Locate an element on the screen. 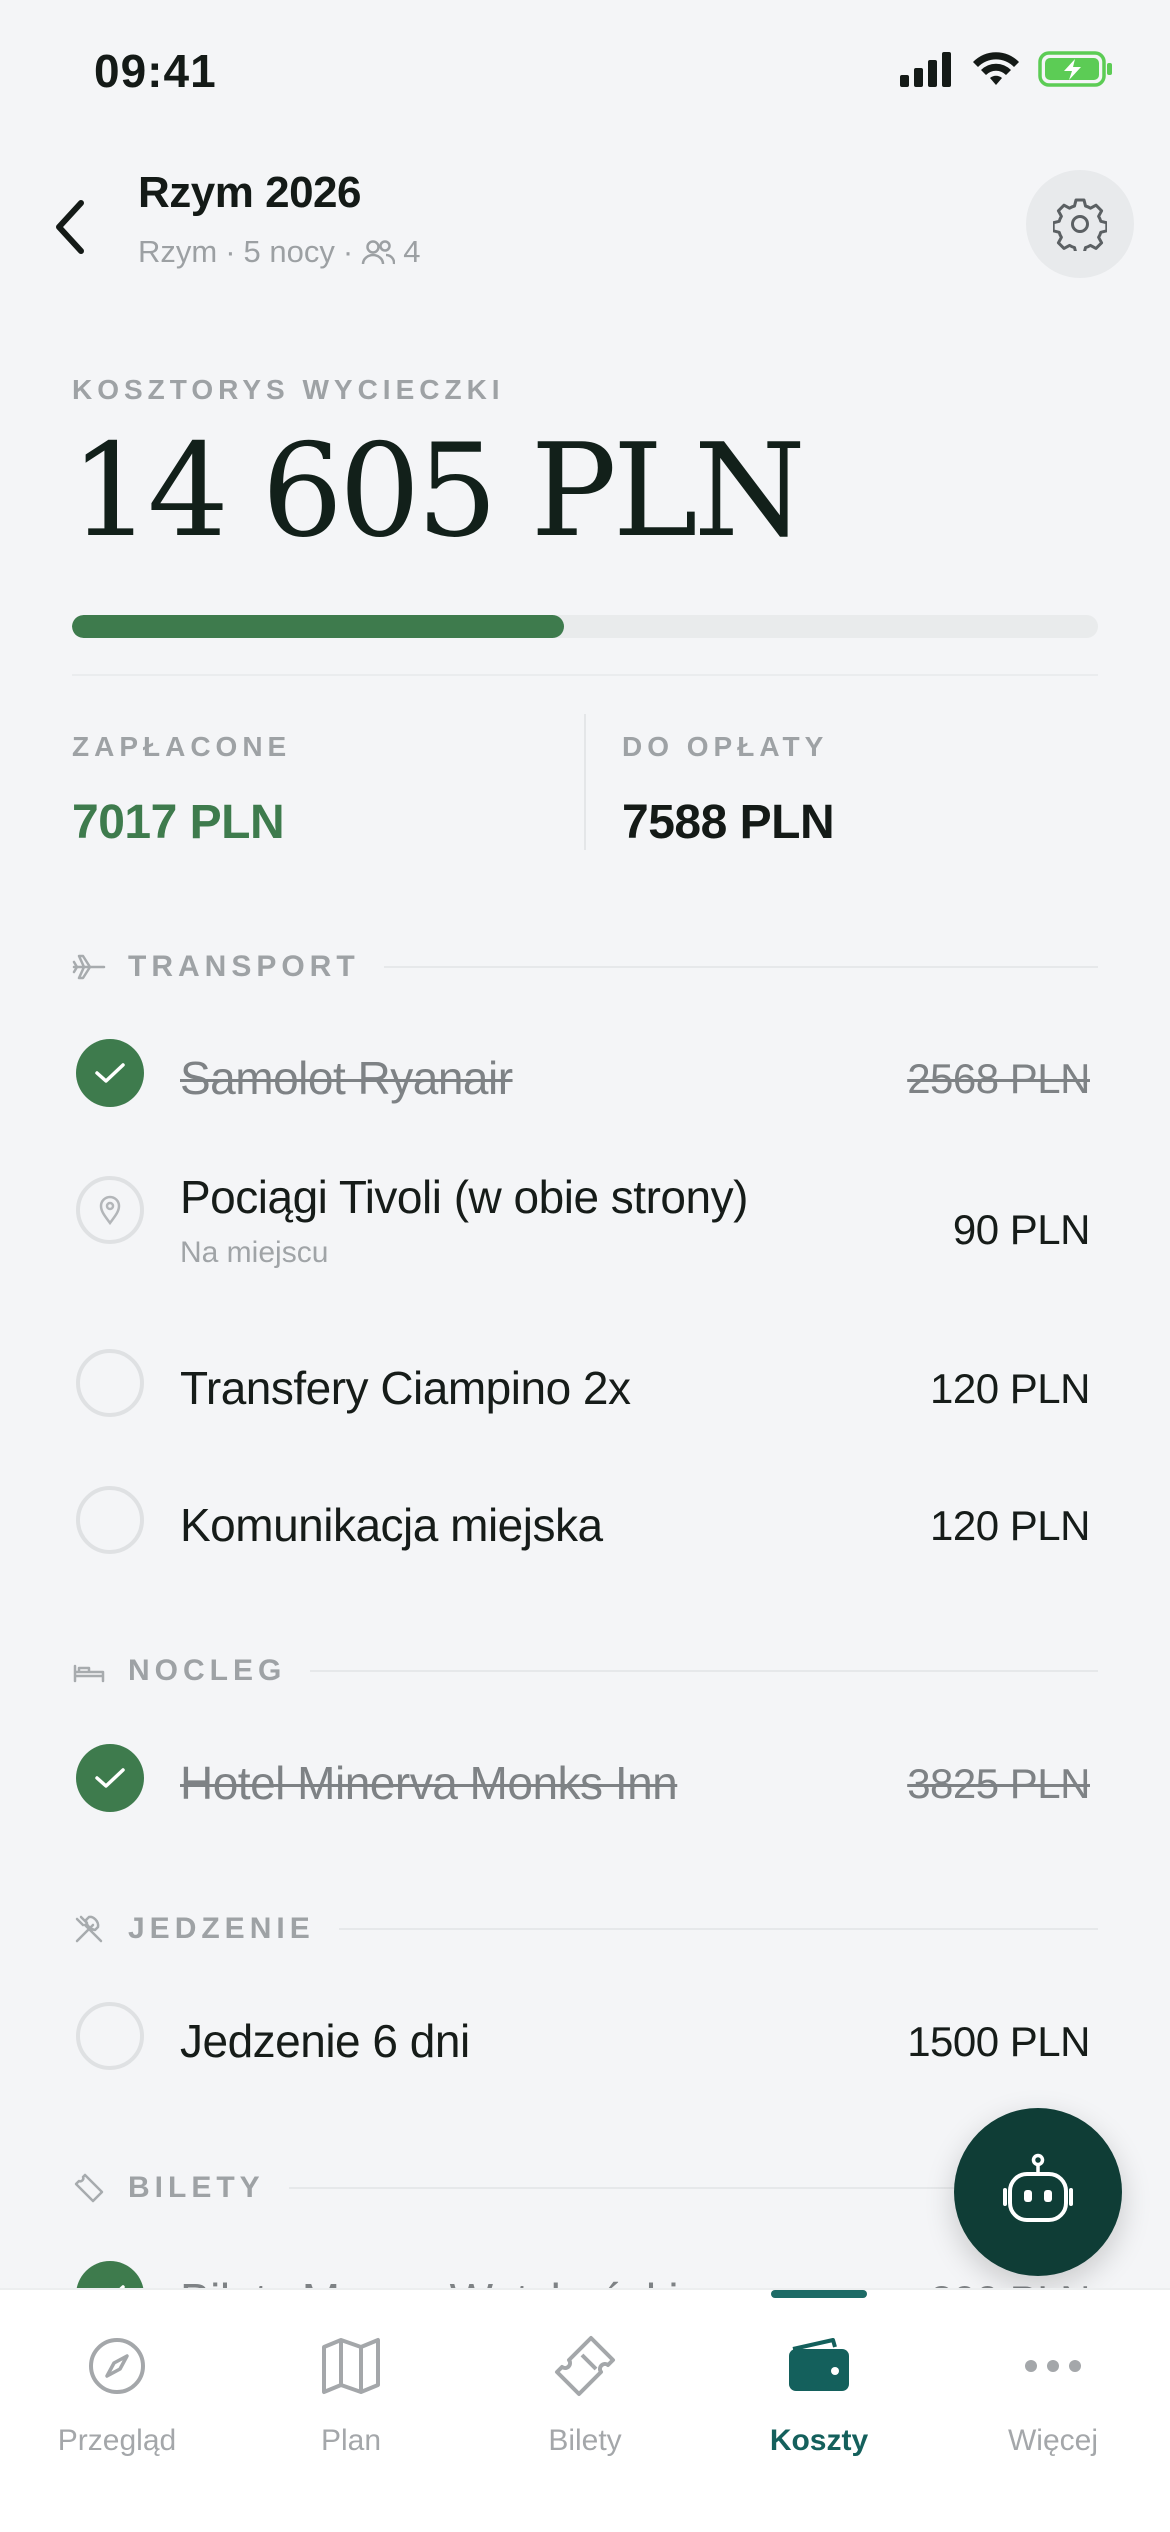 The height and width of the screenshot is (2532, 1170). budget-label: KOSZTORYS WYCIECZKI is located at coordinates (288, 389).